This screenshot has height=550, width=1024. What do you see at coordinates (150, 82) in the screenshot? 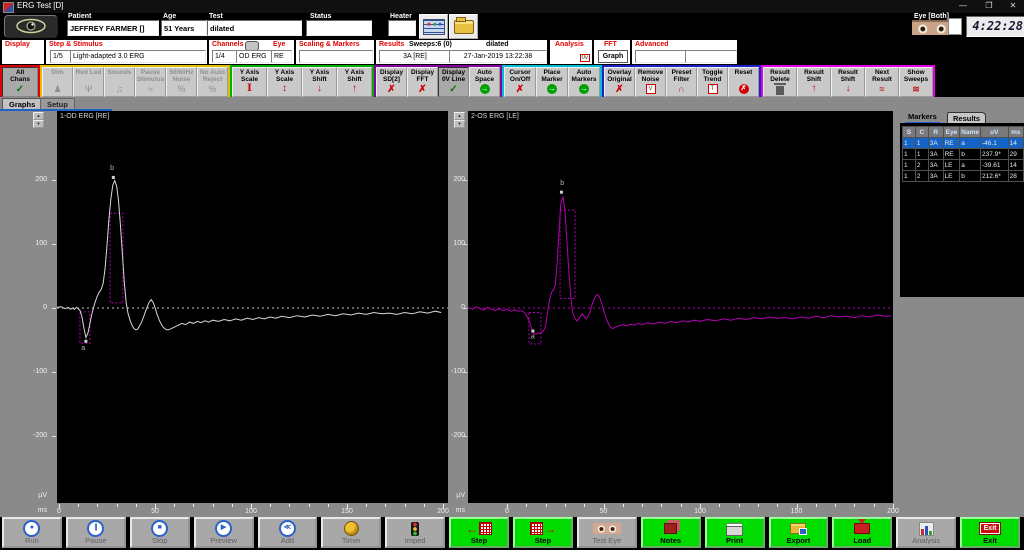
I see `toolbar-button-pause-stimulus: Pause Stimulus ≈` at bounding box center [150, 82].